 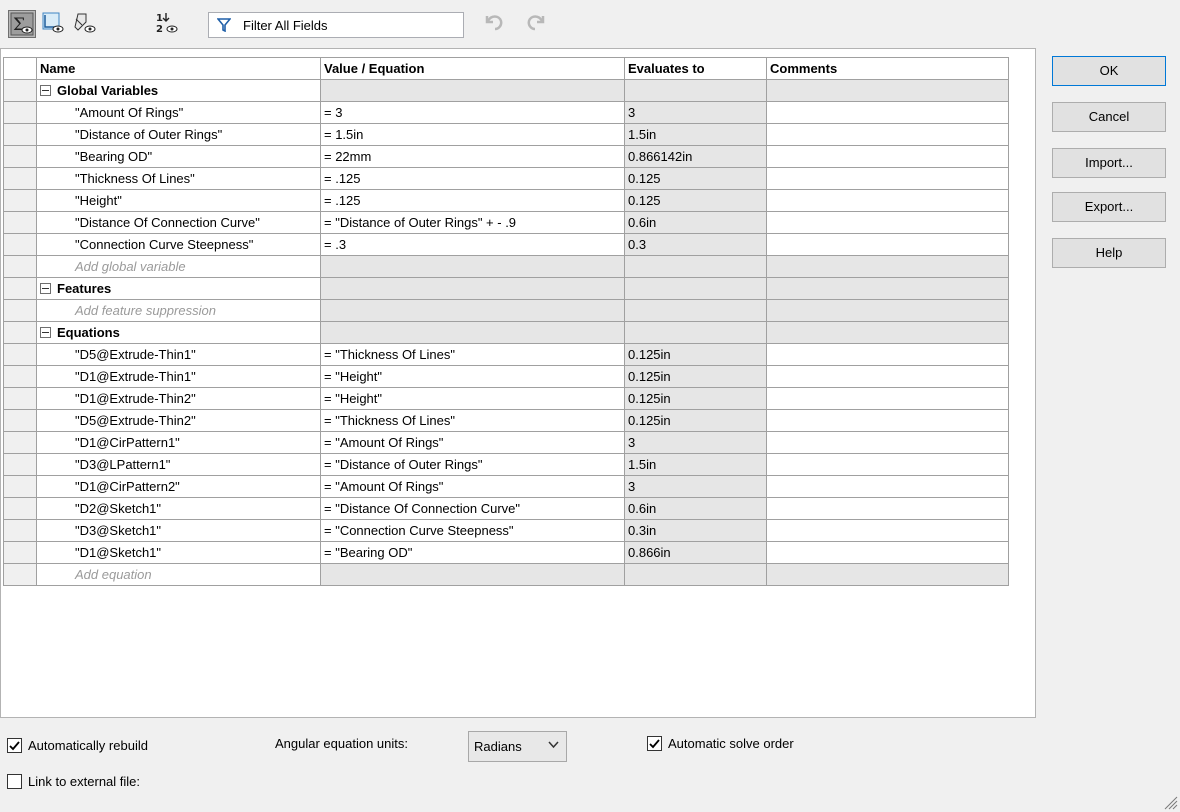 What do you see at coordinates (472, 530) in the screenshot?
I see `value-cell: = "Connection Curve Steepness"` at bounding box center [472, 530].